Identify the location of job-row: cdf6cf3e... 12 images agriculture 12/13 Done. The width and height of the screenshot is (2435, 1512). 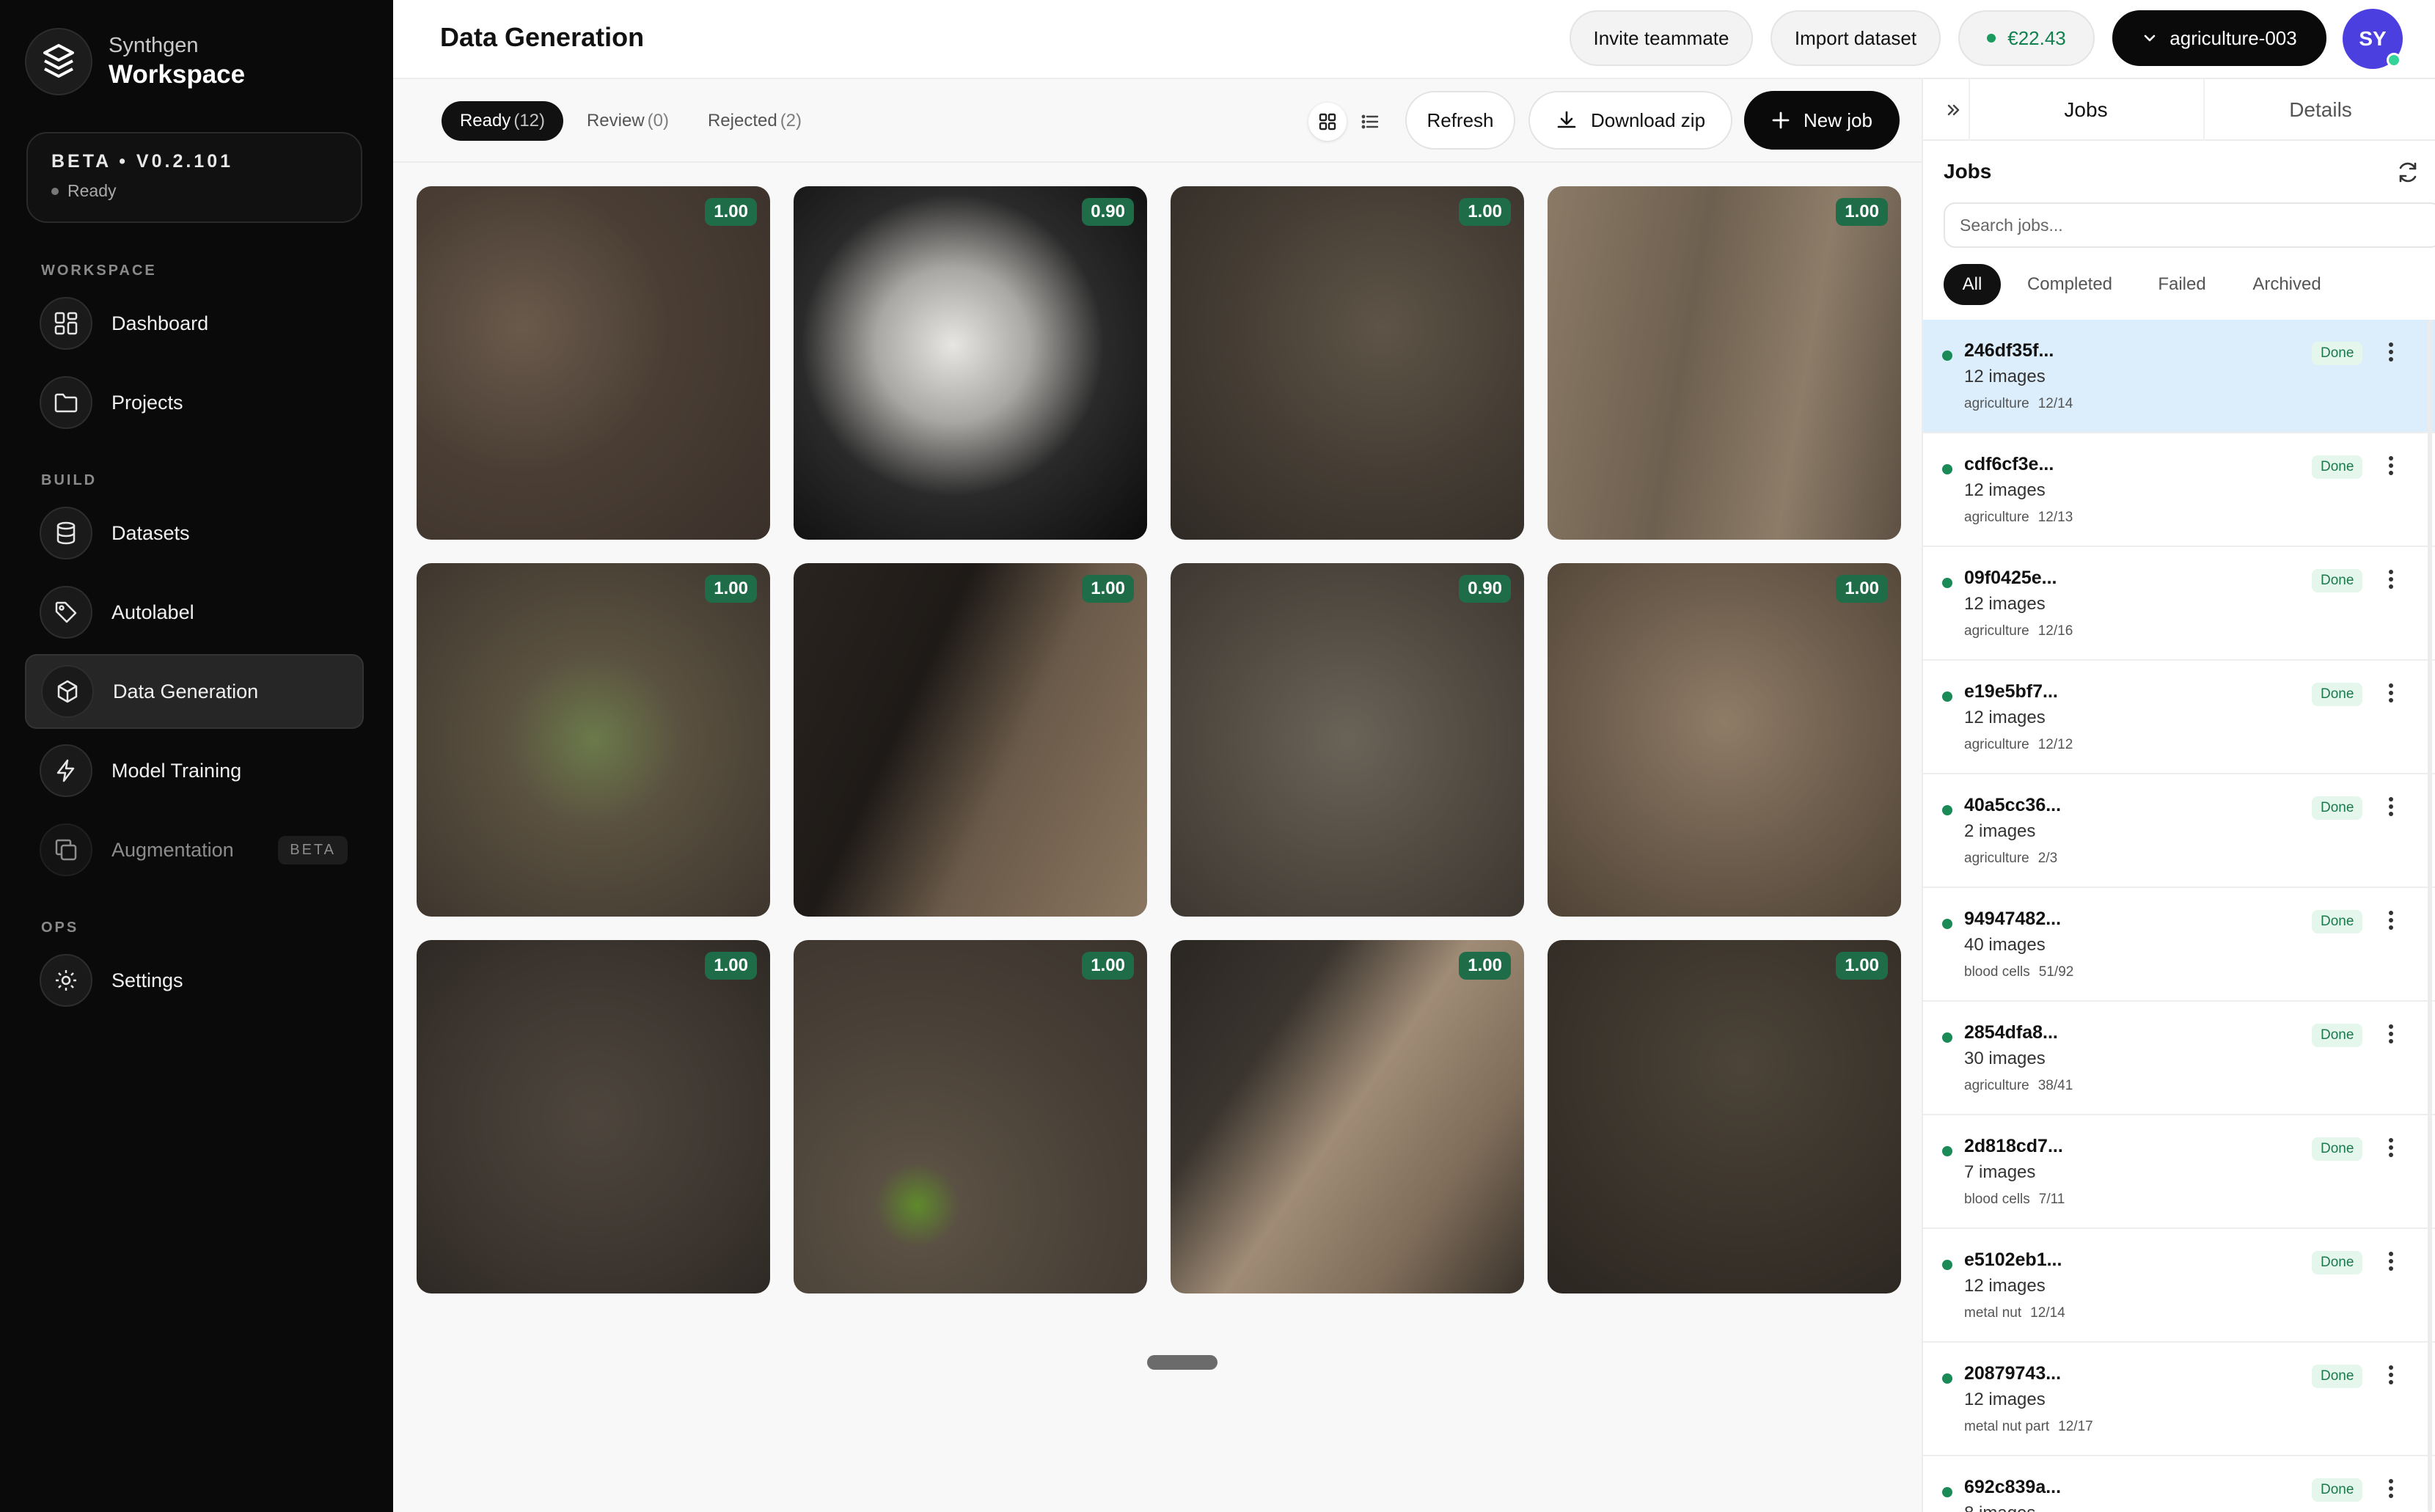
(2179, 490).